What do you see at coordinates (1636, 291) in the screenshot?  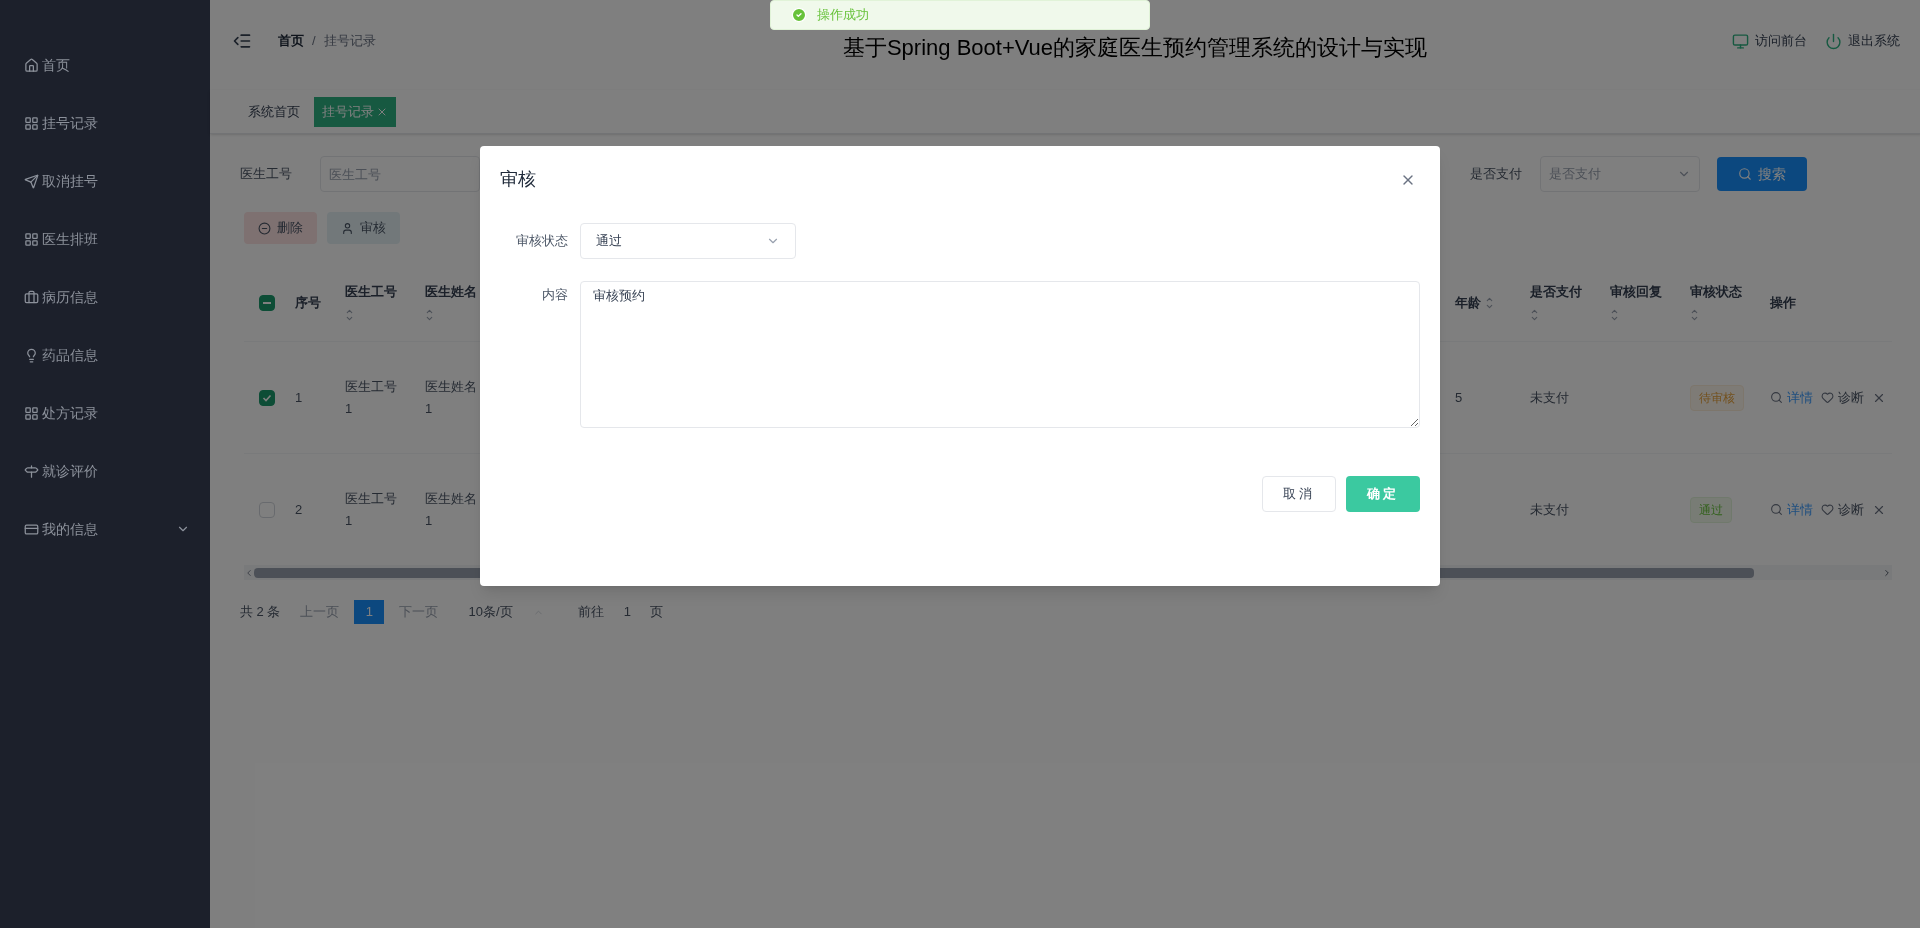 I see `column-header: 审核回复` at bounding box center [1636, 291].